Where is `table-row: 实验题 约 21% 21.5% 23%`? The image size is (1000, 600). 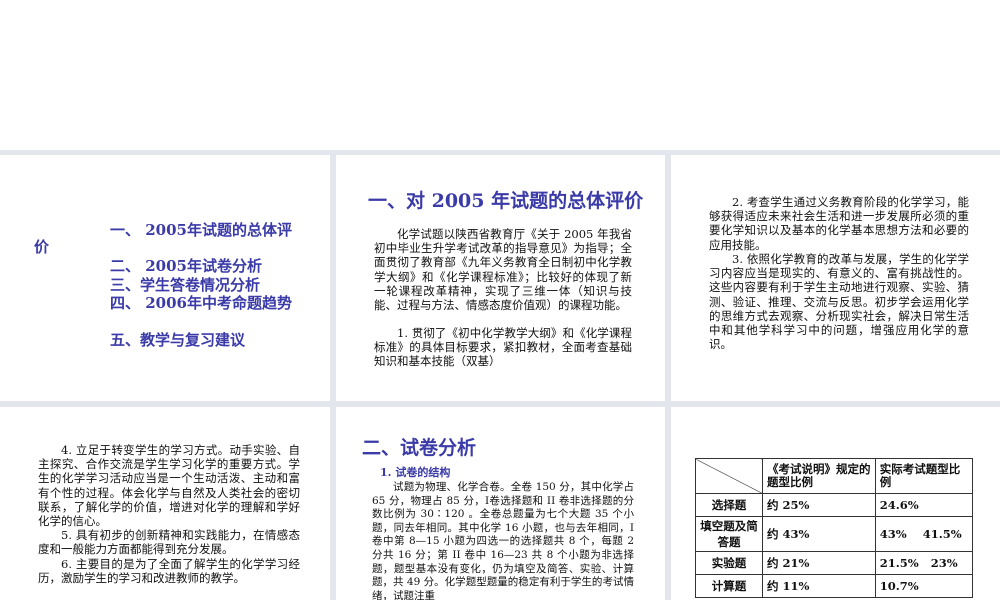 table-row: 实验题 约 21% 21.5% 23% is located at coordinates (834, 563).